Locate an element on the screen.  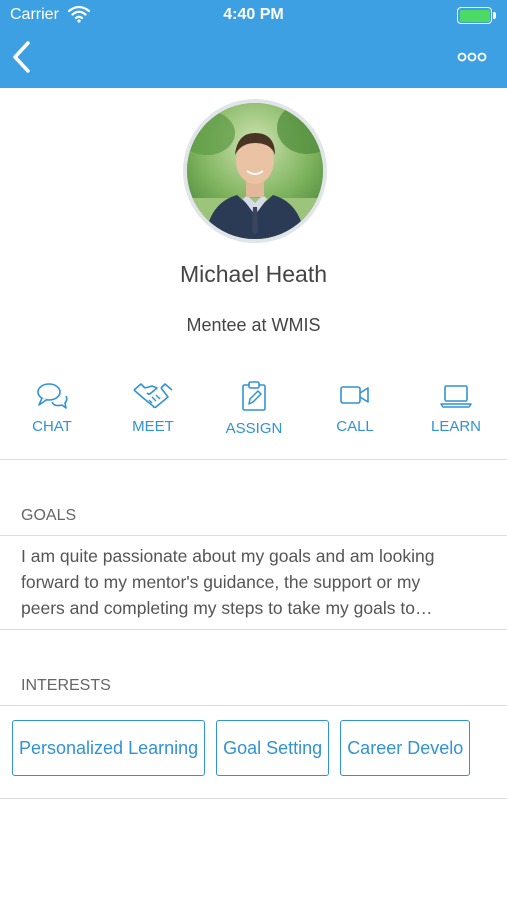
video-camera-icon is located at coordinates (354, 395).